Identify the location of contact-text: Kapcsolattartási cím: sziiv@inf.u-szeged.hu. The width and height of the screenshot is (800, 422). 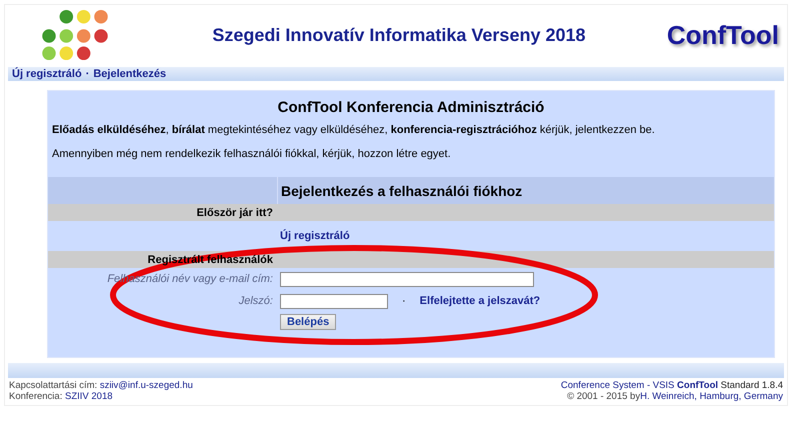
(101, 385).